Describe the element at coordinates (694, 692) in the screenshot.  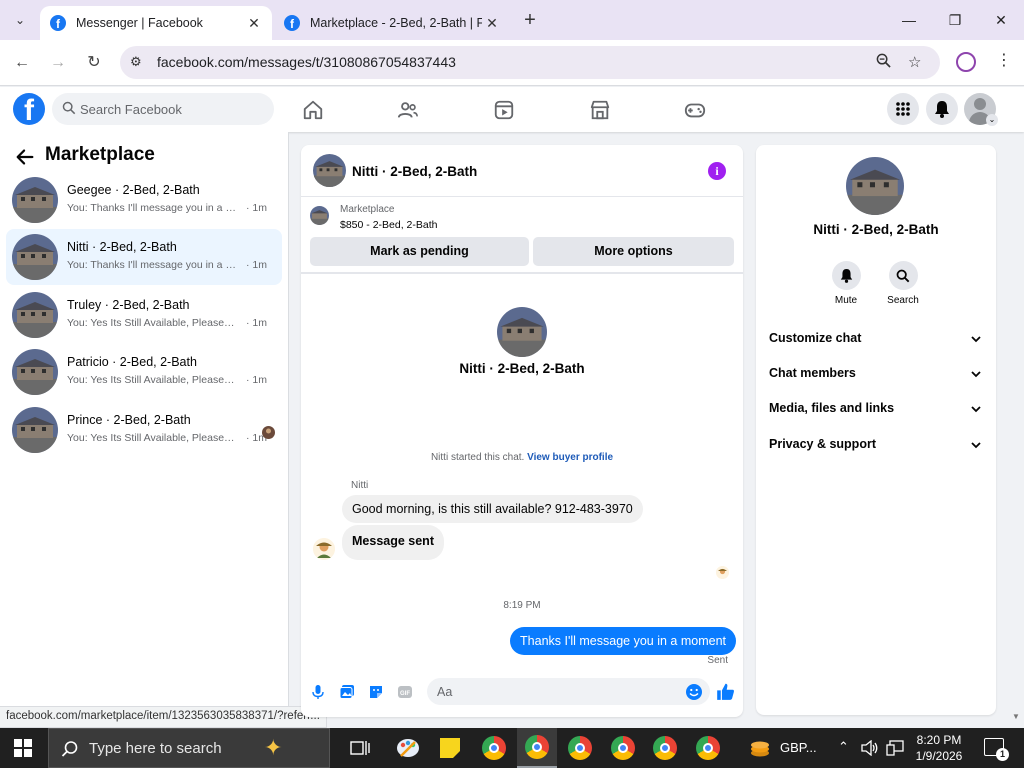
I see `emoji-icon` at that location.